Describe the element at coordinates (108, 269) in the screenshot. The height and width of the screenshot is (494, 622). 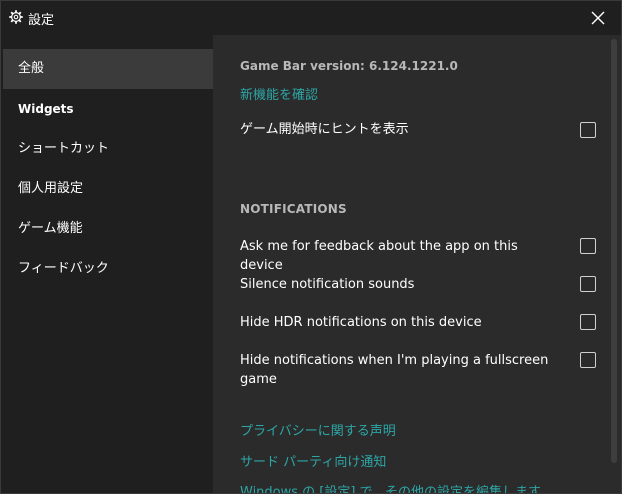
I see `sidebar-item-feedback: フィードバック` at that location.